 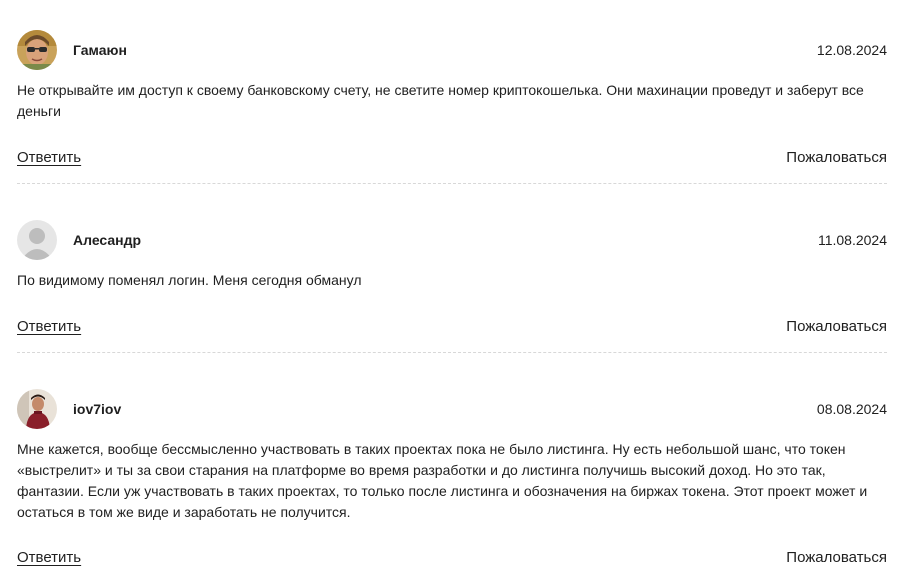 I want to click on comment-author: iov7iov, so click(x=97, y=409).